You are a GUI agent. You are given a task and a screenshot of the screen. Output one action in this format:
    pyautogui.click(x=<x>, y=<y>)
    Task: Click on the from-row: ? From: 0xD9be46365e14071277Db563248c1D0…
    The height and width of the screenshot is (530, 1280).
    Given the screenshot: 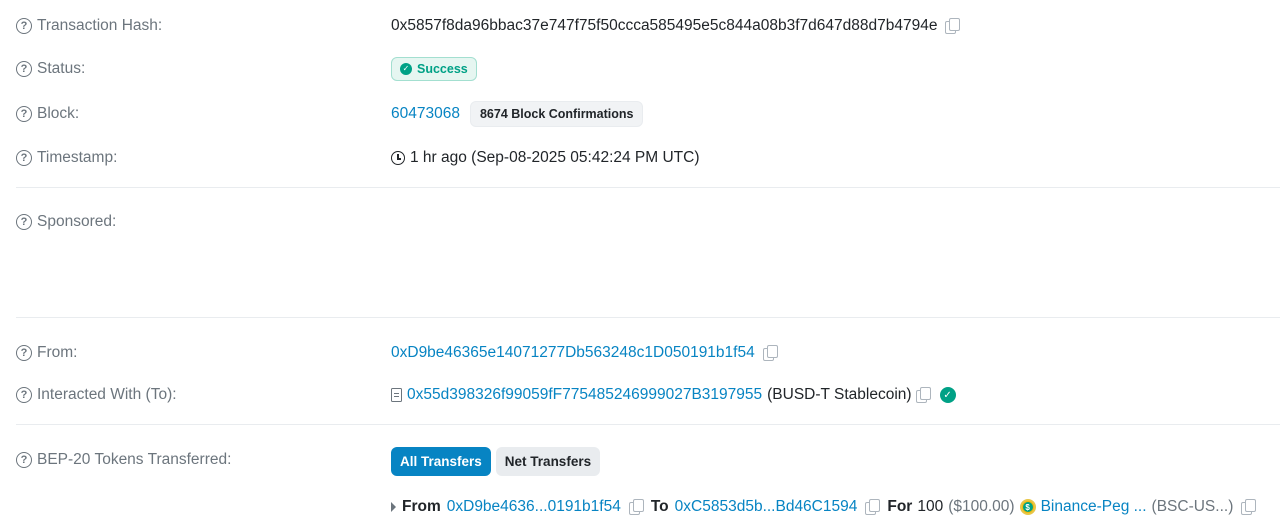 What is the action you would take?
    pyautogui.click(x=648, y=353)
    